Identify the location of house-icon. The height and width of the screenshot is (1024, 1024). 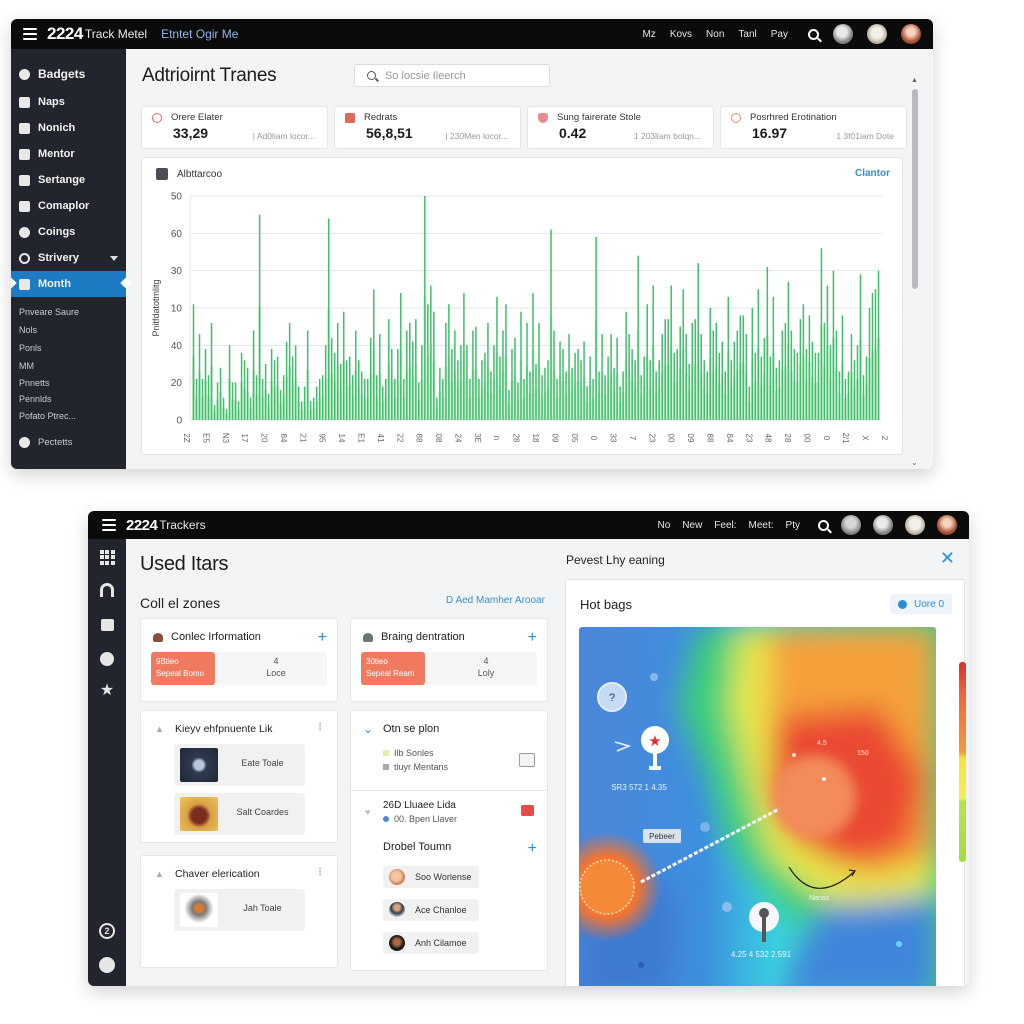
(350, 117).